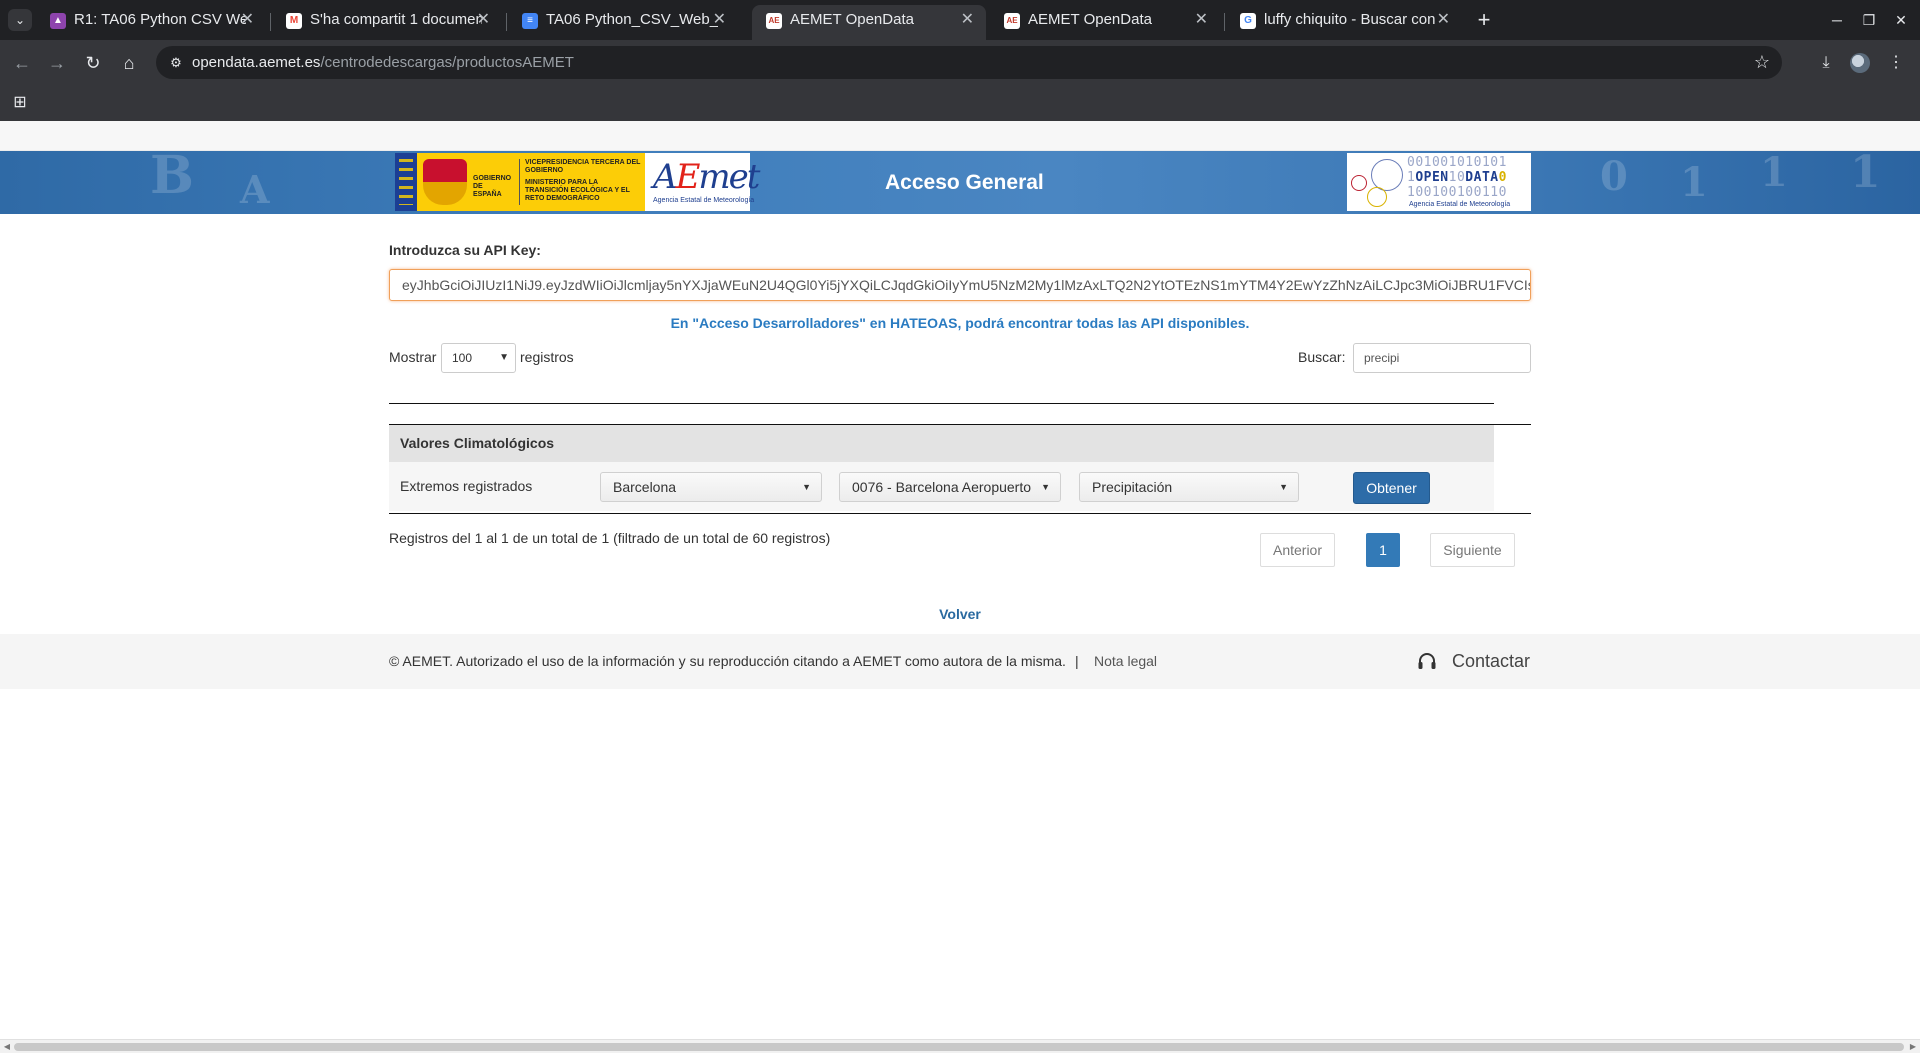  What do you see at coordinates (445, 182) in the screenshot?
I see `coat-of-arms-icon` at bounding box center [445, 182].